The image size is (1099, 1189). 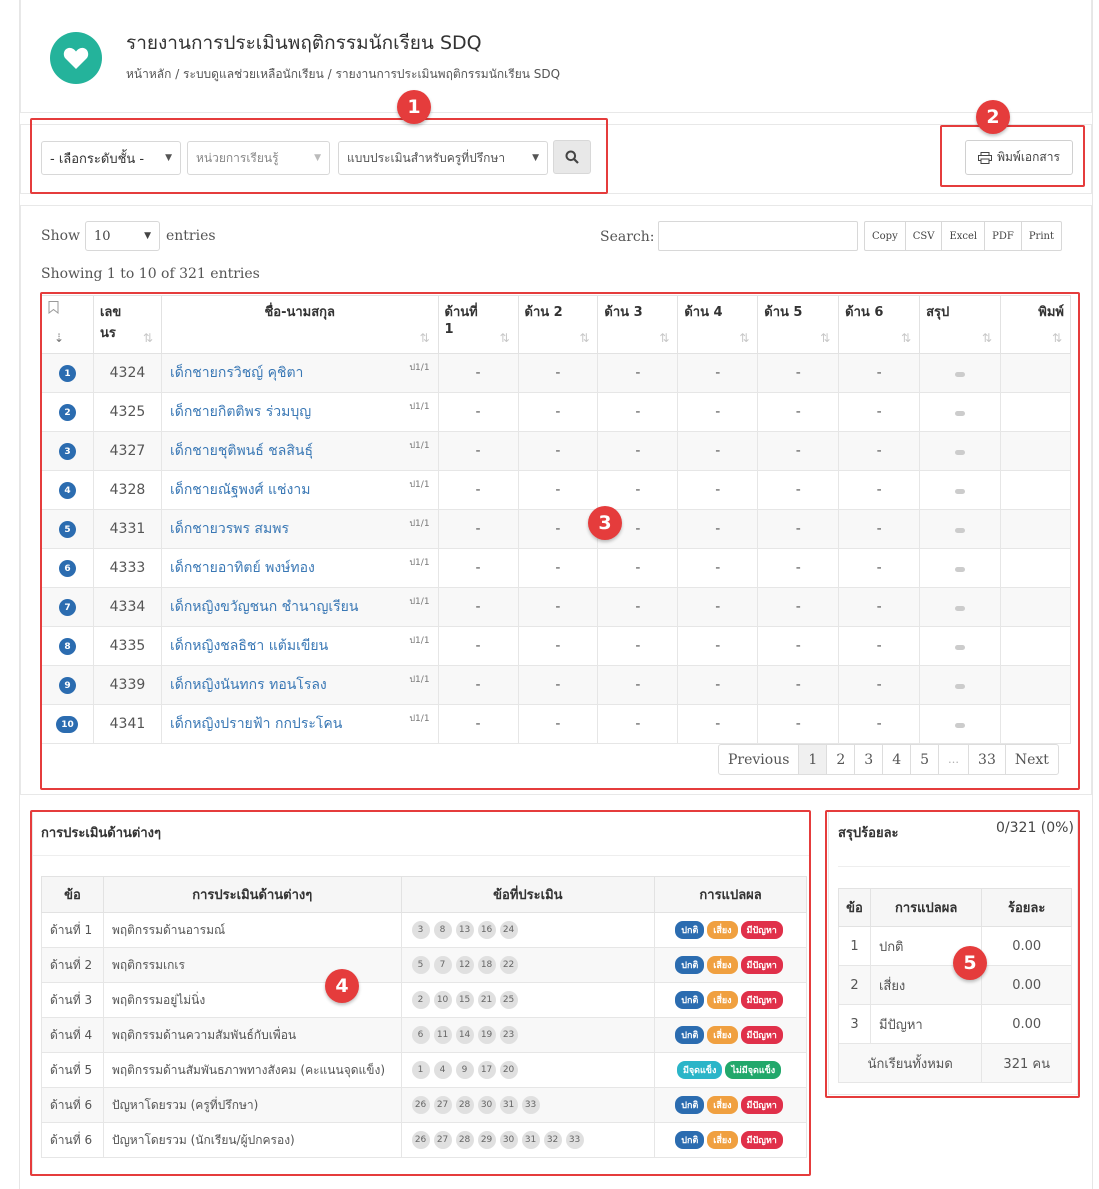 I want to click on page-title: รายงานการประเมินพฤติกรรมนักเรียน SDQ, so click(x=304, y=43).